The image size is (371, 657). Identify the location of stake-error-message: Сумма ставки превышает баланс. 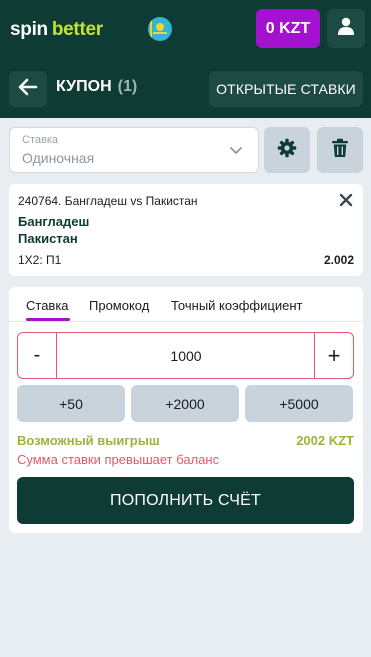
(118, 459).